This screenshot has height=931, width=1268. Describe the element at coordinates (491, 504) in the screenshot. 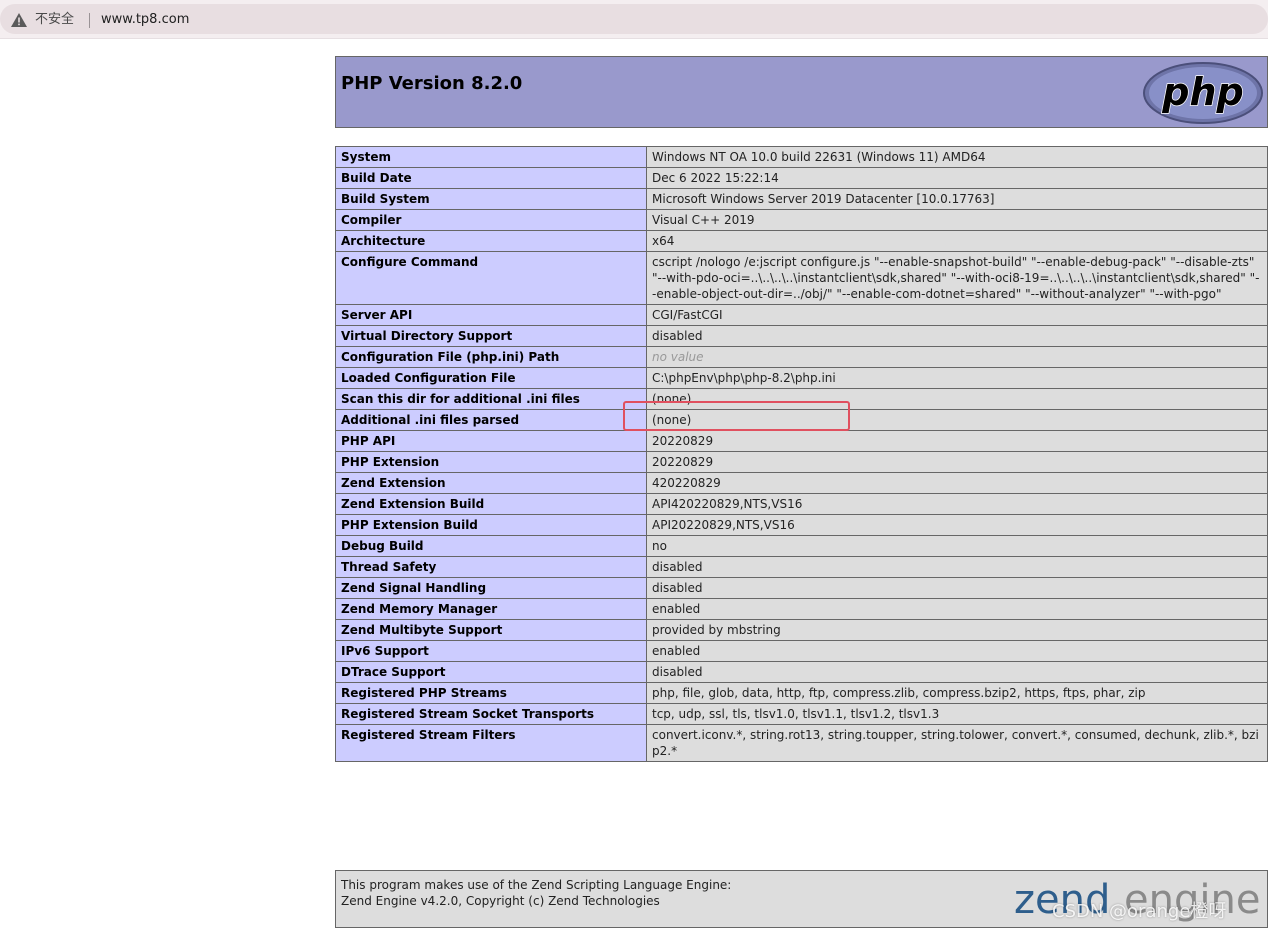

I see `row-key: Zend Extension Build` at that location.